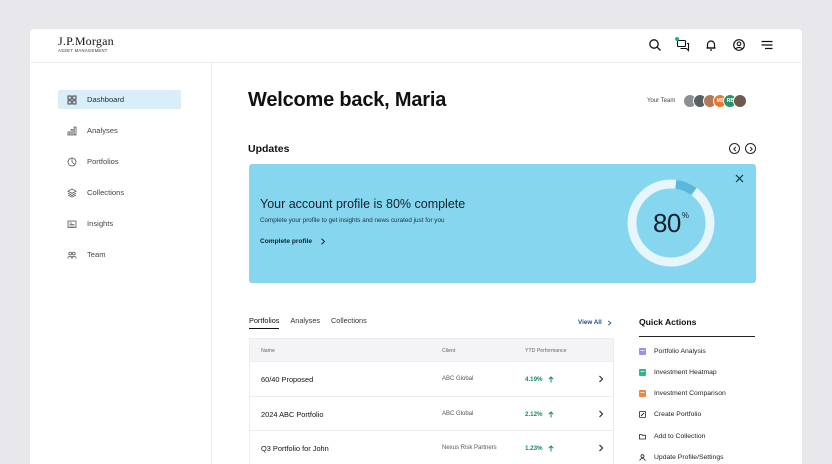  I want to click on bar-chart-icon, so click(72, 130).